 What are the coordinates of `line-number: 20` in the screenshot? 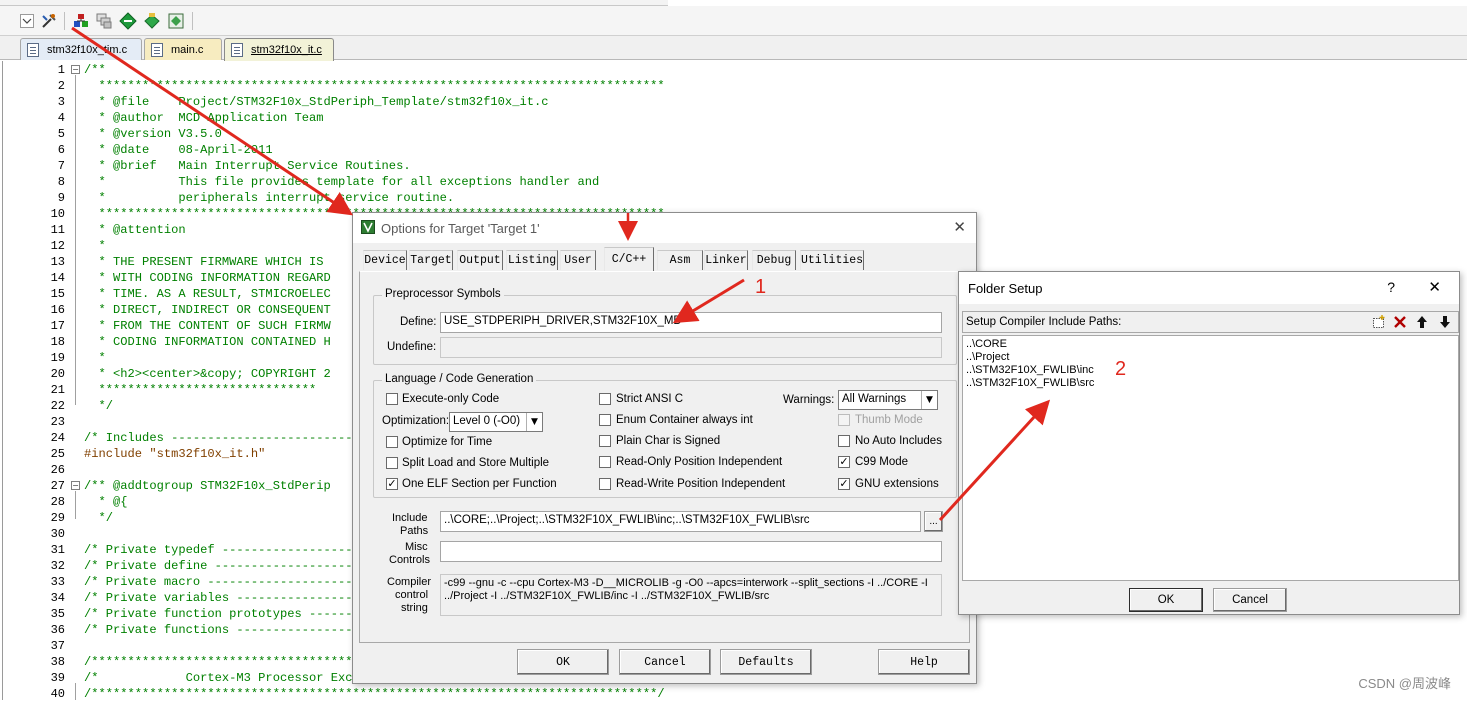 It's located at (57, 374).